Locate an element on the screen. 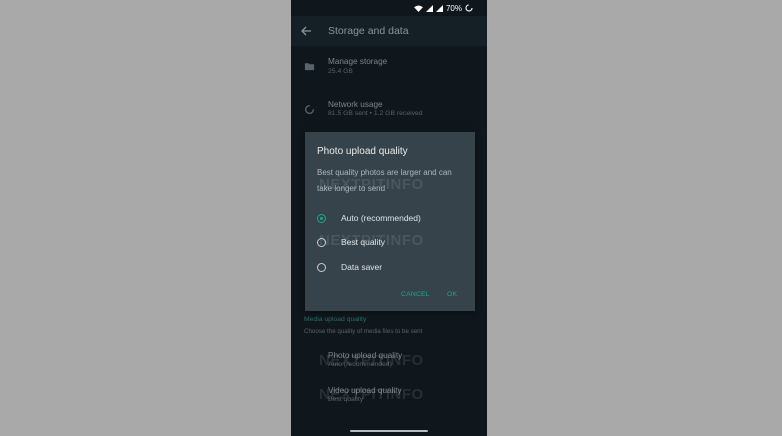  page-title: Storage and data is located at coordinates (368, 31).